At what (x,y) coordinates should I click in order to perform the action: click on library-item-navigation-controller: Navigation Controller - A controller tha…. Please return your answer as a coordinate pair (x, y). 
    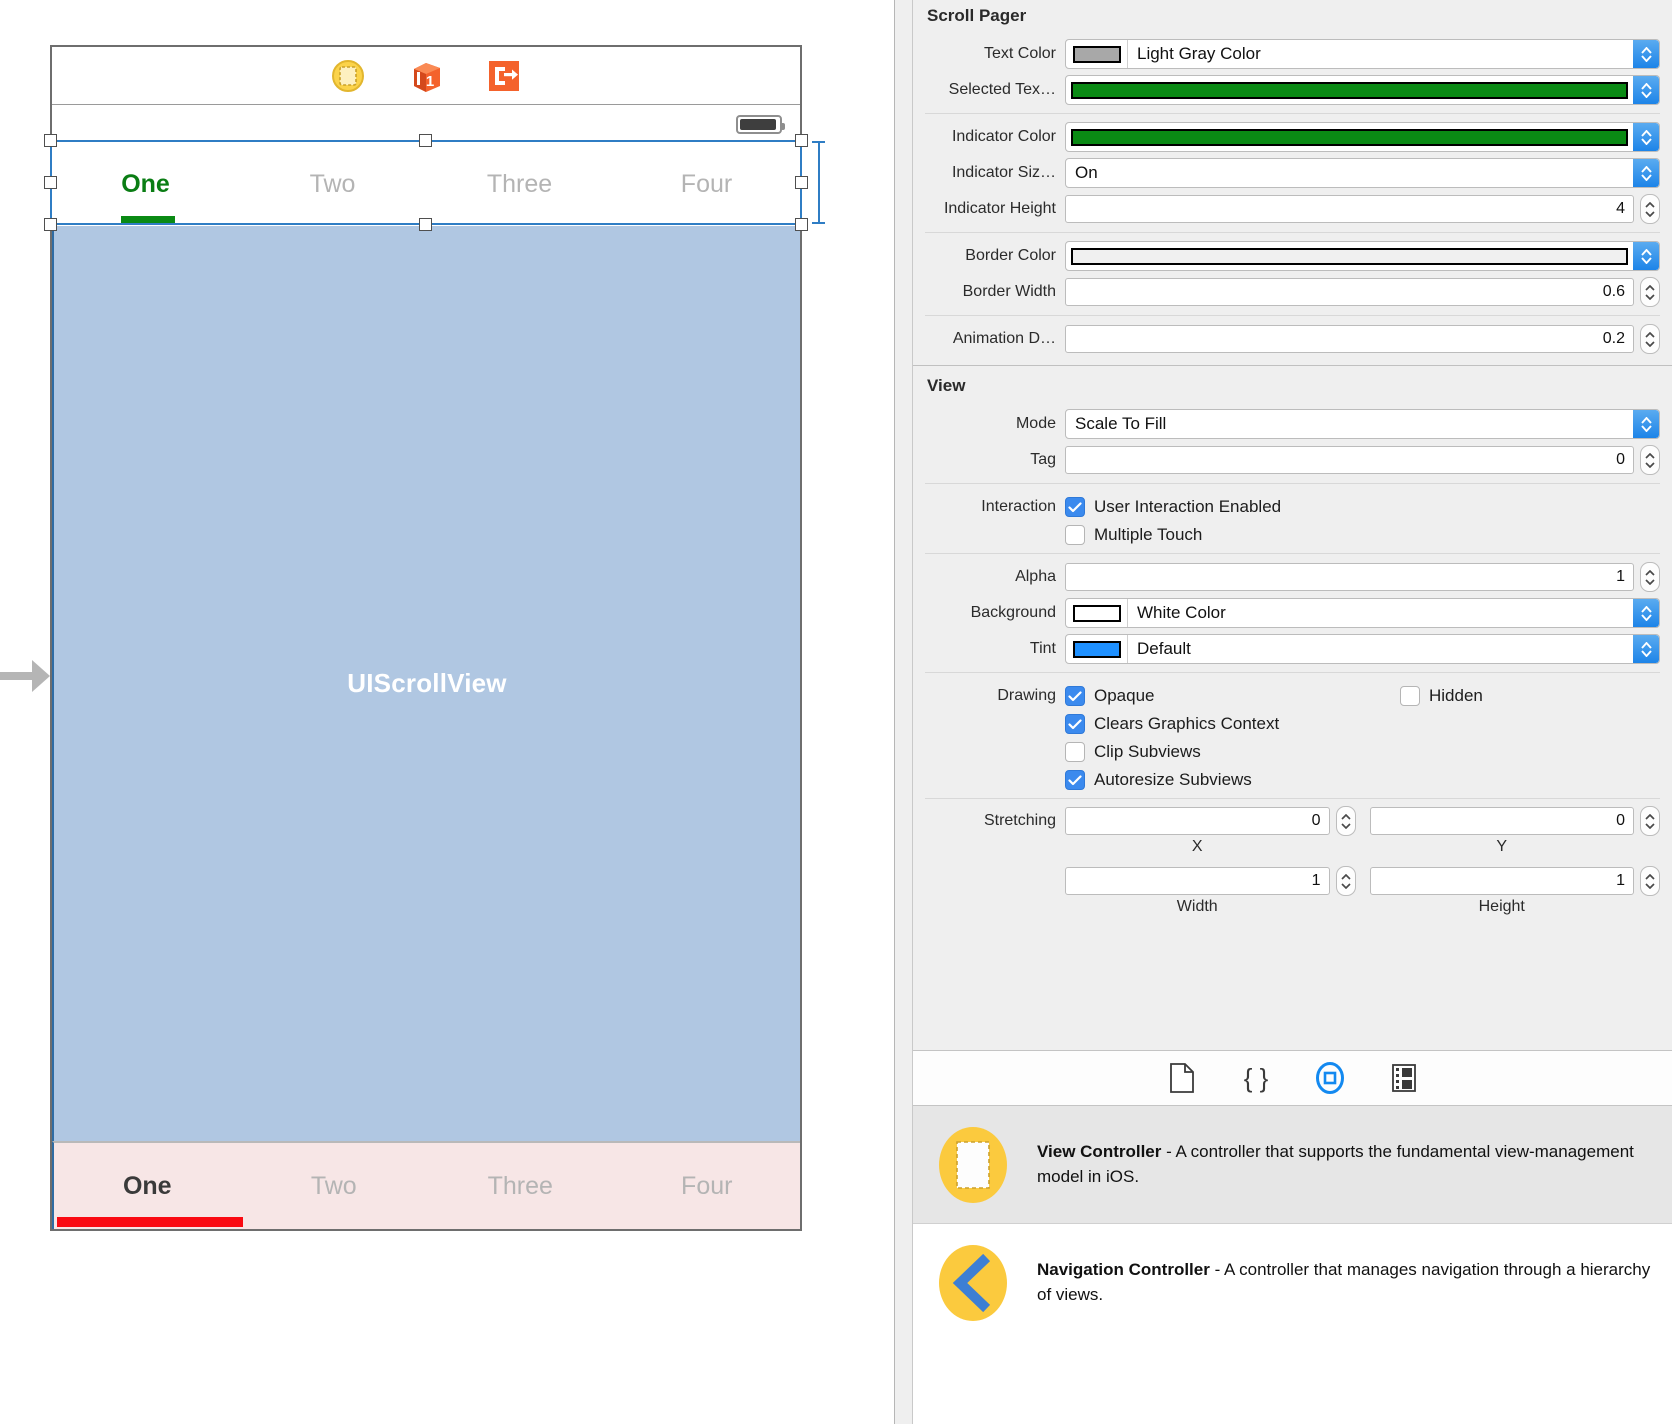
    Looking at the image, I should click on (1292, 1283).